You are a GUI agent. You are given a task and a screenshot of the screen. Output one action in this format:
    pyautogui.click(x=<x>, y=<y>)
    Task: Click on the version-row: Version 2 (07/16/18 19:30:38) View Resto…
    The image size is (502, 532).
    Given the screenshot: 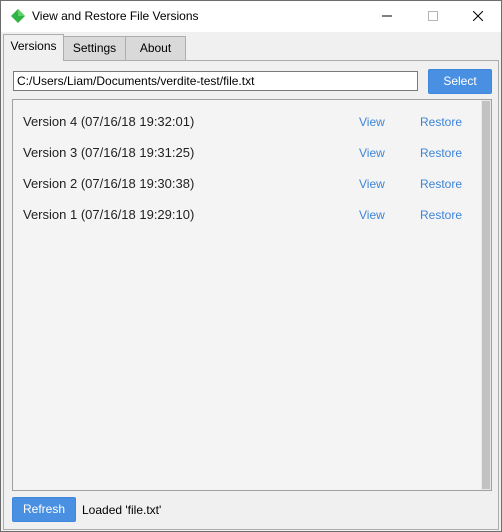 What is the action you would take?
    pyautogui.click(x=246, y=183)
    